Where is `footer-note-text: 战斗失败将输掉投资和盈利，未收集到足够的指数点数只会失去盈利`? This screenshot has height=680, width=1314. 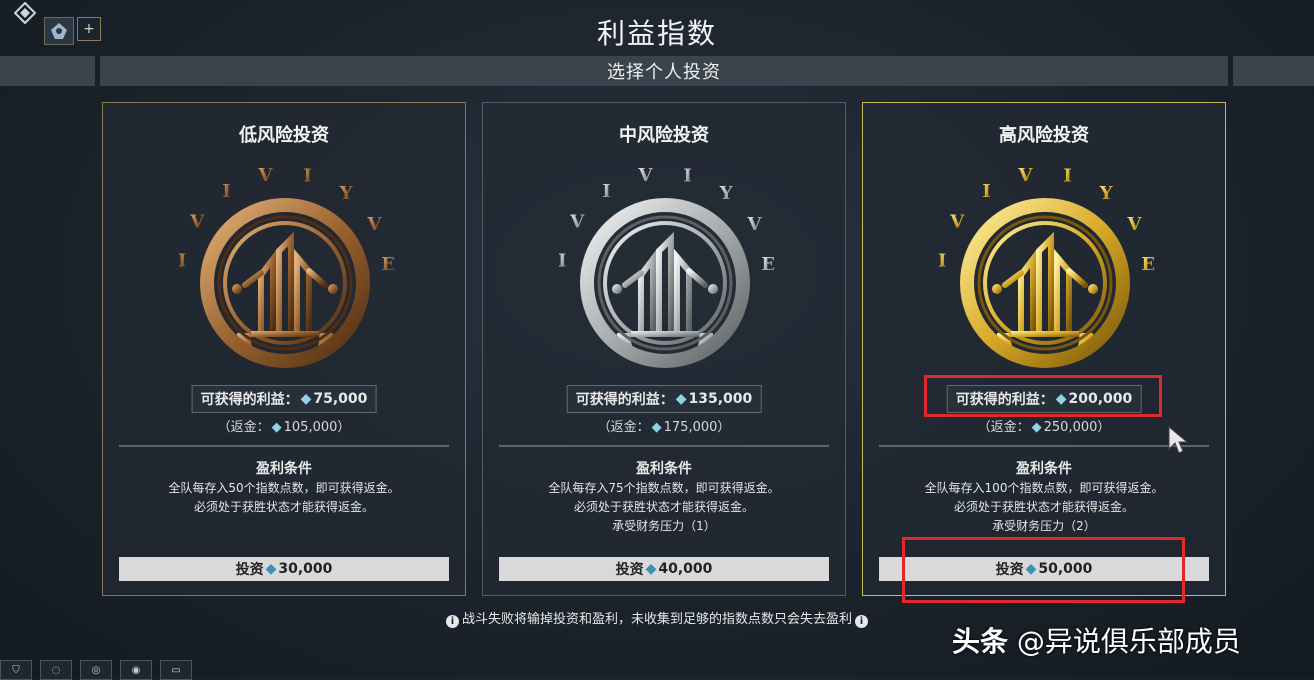
footer-note-text: 战斗失败将输掉投资和盈利，未收集到足够的指数点数只会失去盈利 is located at coordinates (656, 619).